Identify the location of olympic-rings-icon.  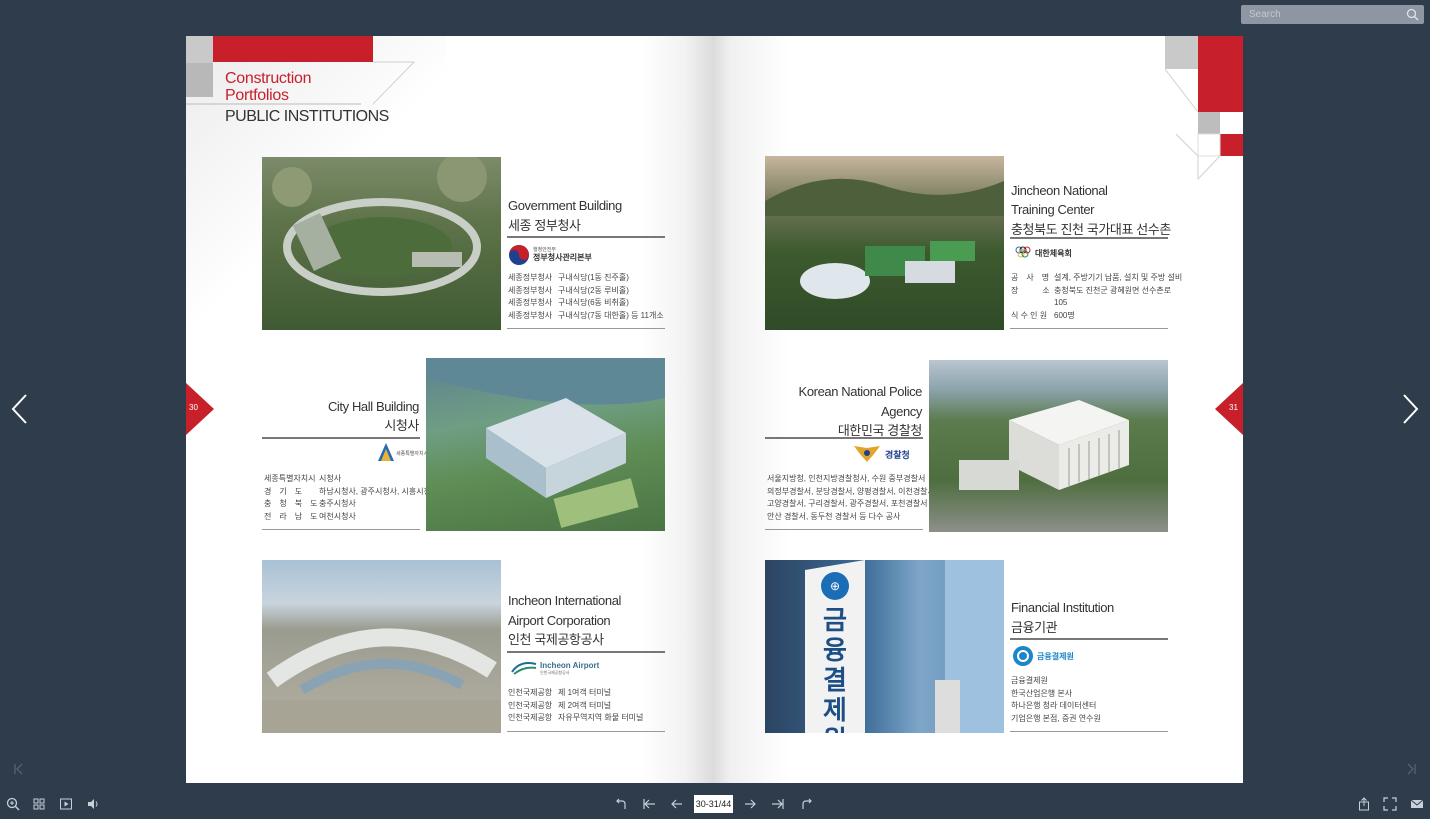
(1023, 252).